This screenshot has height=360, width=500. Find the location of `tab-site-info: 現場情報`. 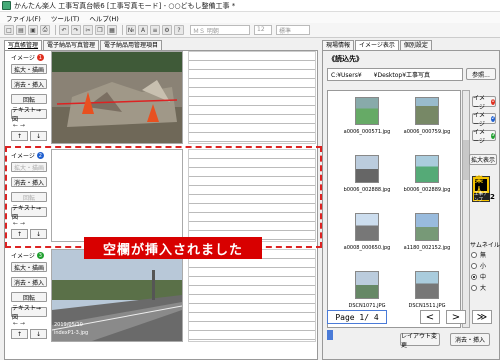

tab-site-info: 現場情報 is located at coordinates (338, 45).